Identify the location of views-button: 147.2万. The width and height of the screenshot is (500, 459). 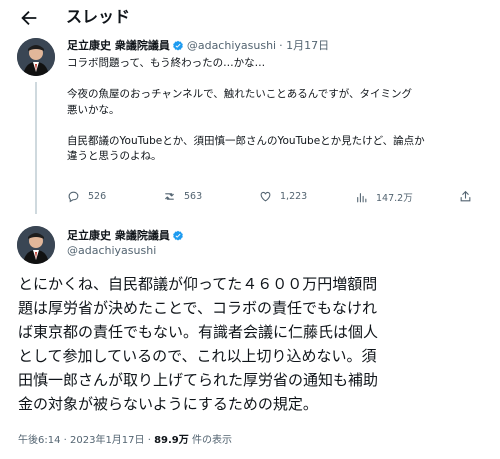
(384, 197).